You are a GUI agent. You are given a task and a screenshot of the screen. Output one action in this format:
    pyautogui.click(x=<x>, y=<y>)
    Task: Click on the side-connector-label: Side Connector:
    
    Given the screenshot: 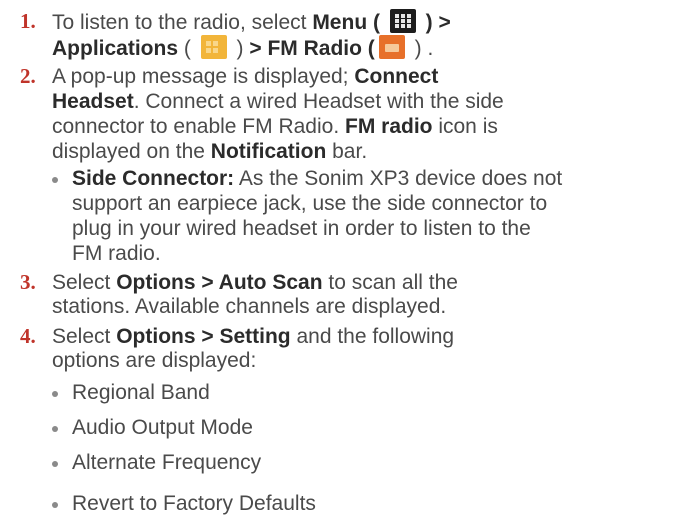 What is the action you would take?
    pyautogui.click(x=153, y=178)
    